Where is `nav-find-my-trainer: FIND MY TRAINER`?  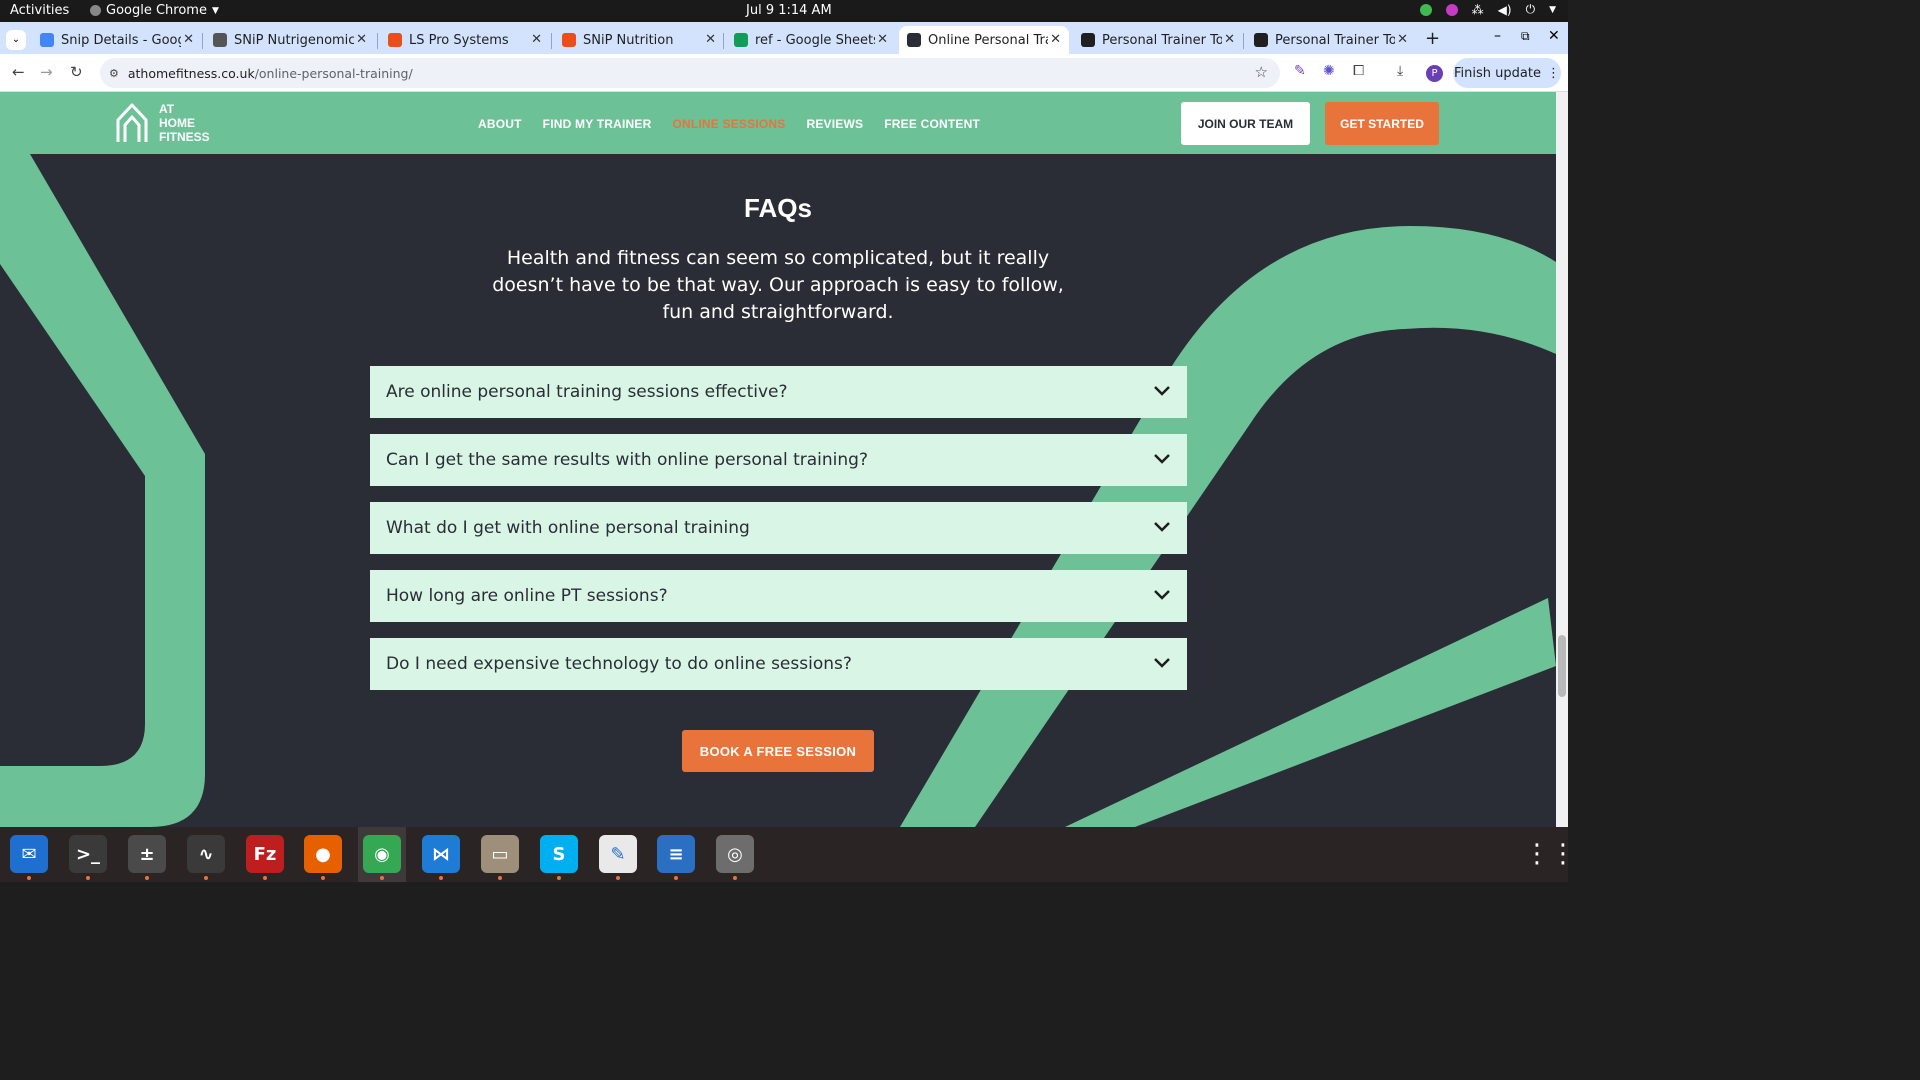
nav-find-my-trainer: FIND MY TRAINER is located at coordinates (597, 124).